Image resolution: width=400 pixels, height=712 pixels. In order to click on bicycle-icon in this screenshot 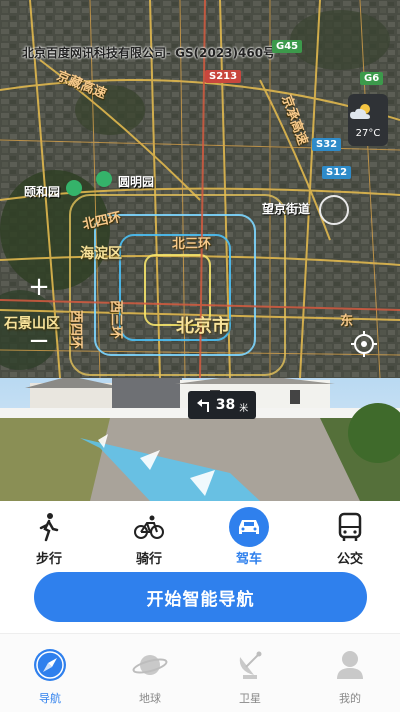, I will do `click(149, 527)`.